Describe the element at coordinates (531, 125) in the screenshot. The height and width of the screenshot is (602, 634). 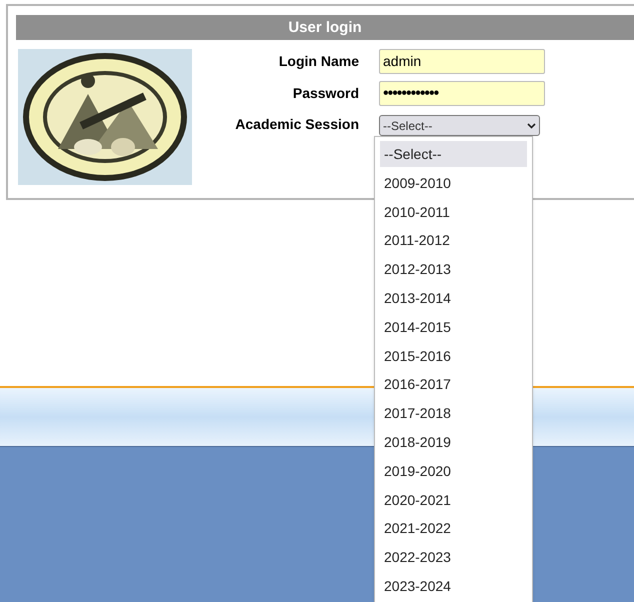
I see `chevron-down-icon` at that location.